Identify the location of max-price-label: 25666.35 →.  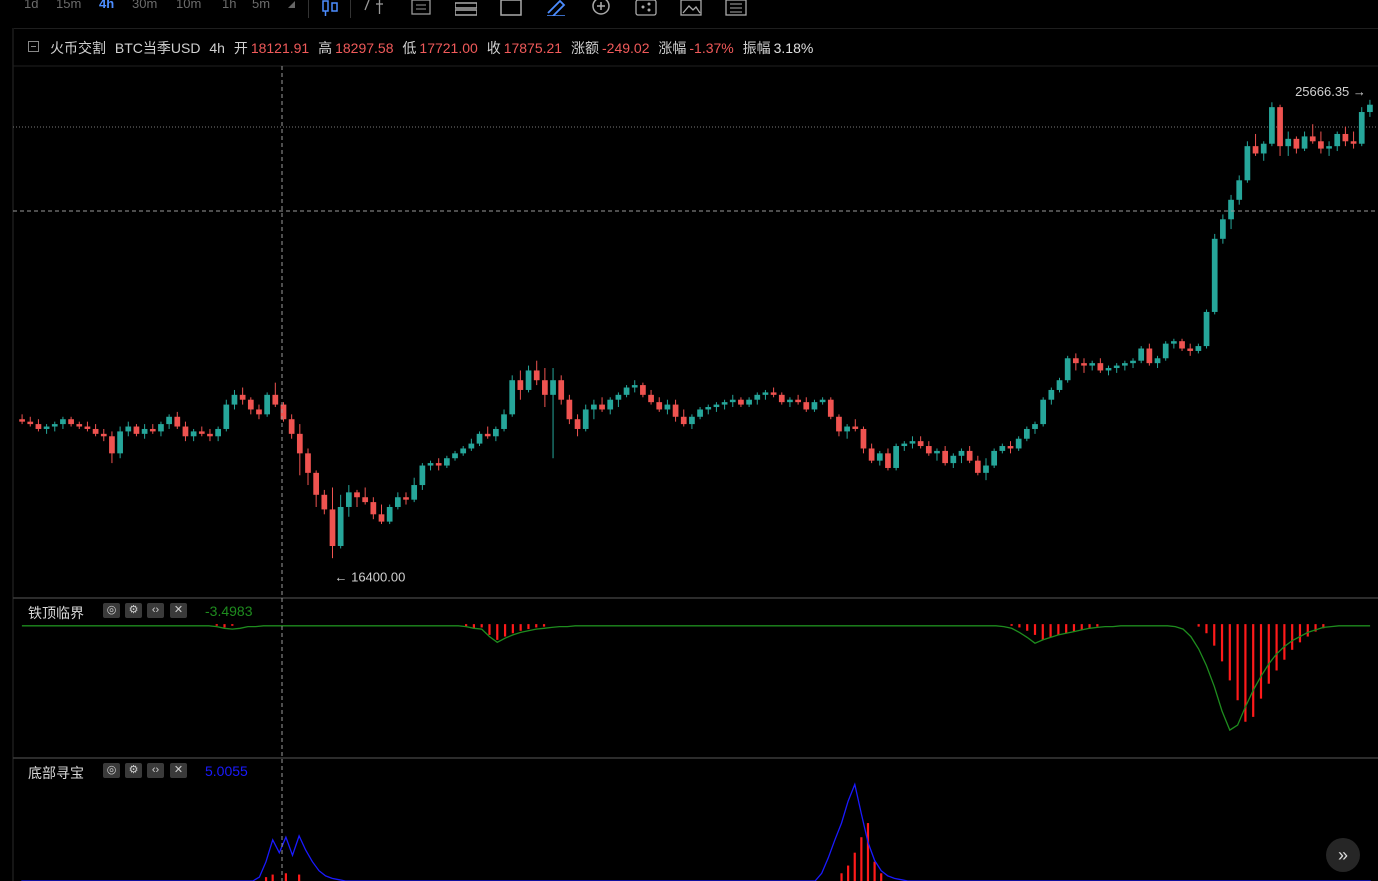
(1330, 91).